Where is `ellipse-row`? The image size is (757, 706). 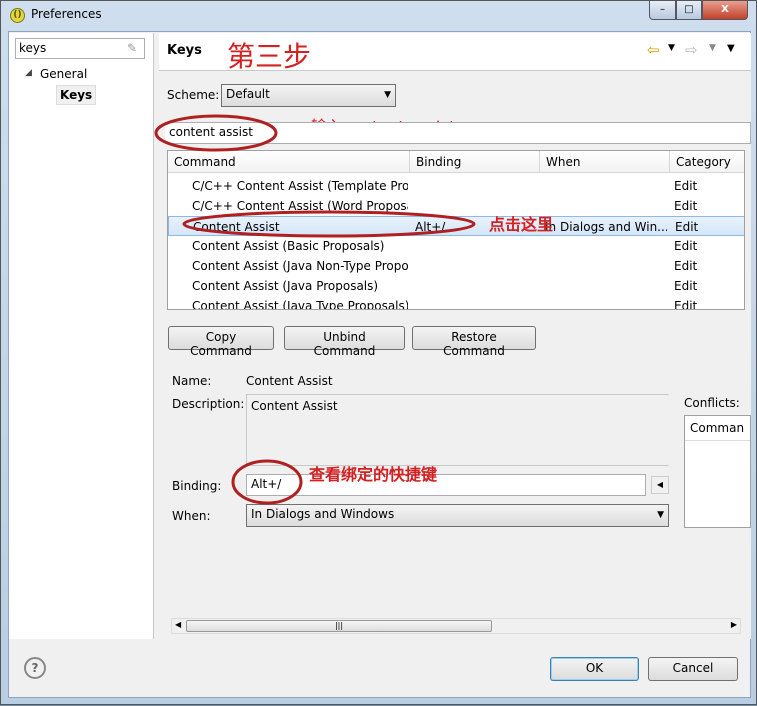 ellipse-row is located at coordinates (329, 224).